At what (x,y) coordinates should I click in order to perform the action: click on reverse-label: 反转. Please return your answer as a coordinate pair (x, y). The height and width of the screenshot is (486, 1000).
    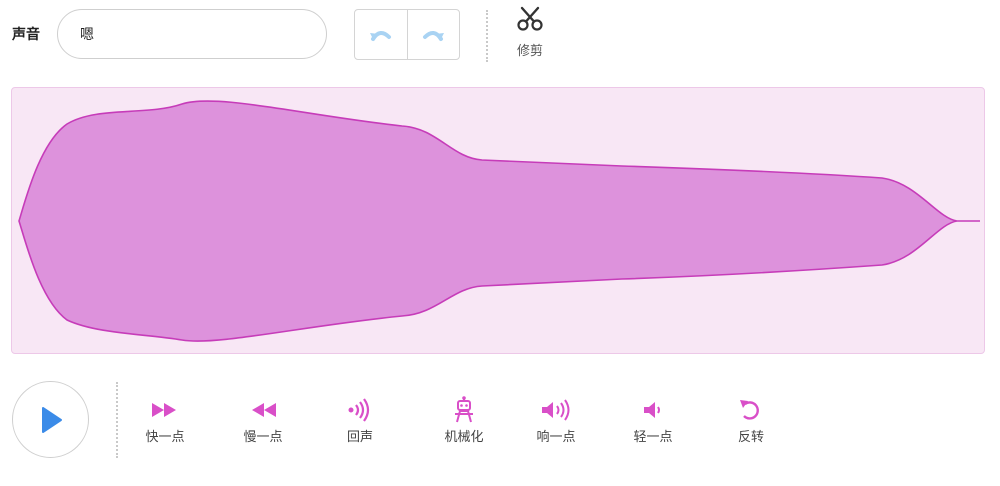
    Looking at the image, I should click on (750, 437).